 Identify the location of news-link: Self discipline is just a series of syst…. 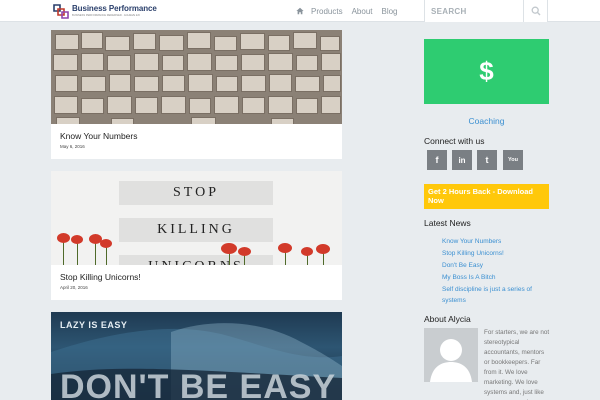
(497, 295).